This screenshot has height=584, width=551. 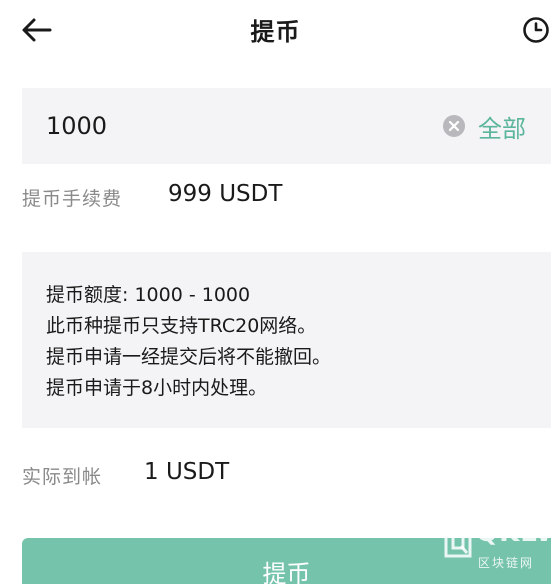 I want to click on received-row: 实际到帐 1 USDT, so click(x=286, y=475).